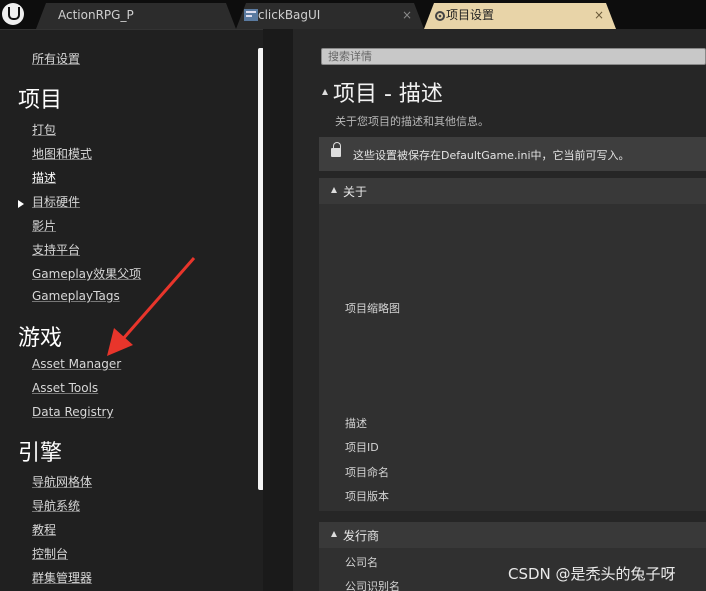  I want to click on lock-icon, so click(336, 149).